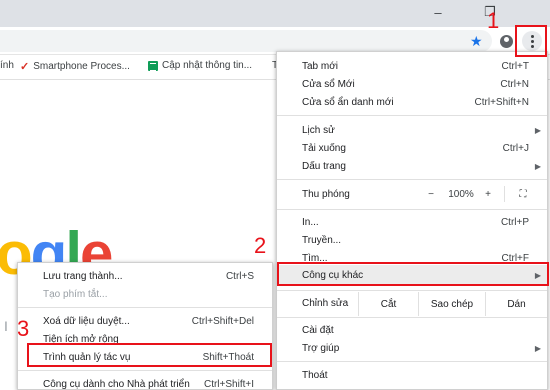  What do you see at coordinates (431, 194) in the screenshot?
I see `zoom-out-button: −` at bounding box center [431, 194].